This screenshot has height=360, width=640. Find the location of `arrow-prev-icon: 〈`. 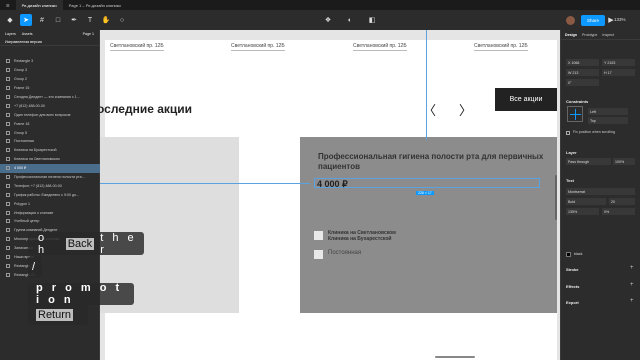

arrow-prev-icon: 〈 is located at coordinates (429, 109).